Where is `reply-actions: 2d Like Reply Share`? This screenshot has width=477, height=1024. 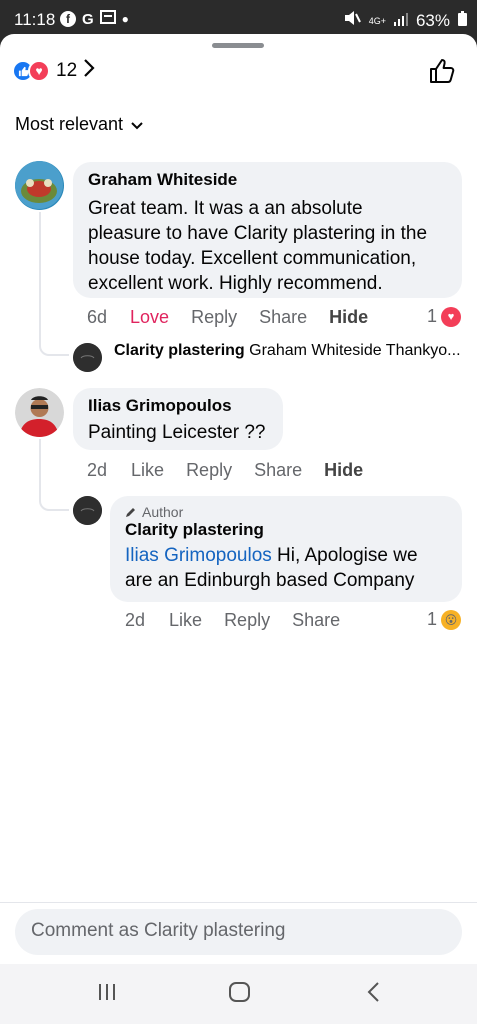
reply-actions: 2d Like Reply Share is located at coordinates (243, 620).